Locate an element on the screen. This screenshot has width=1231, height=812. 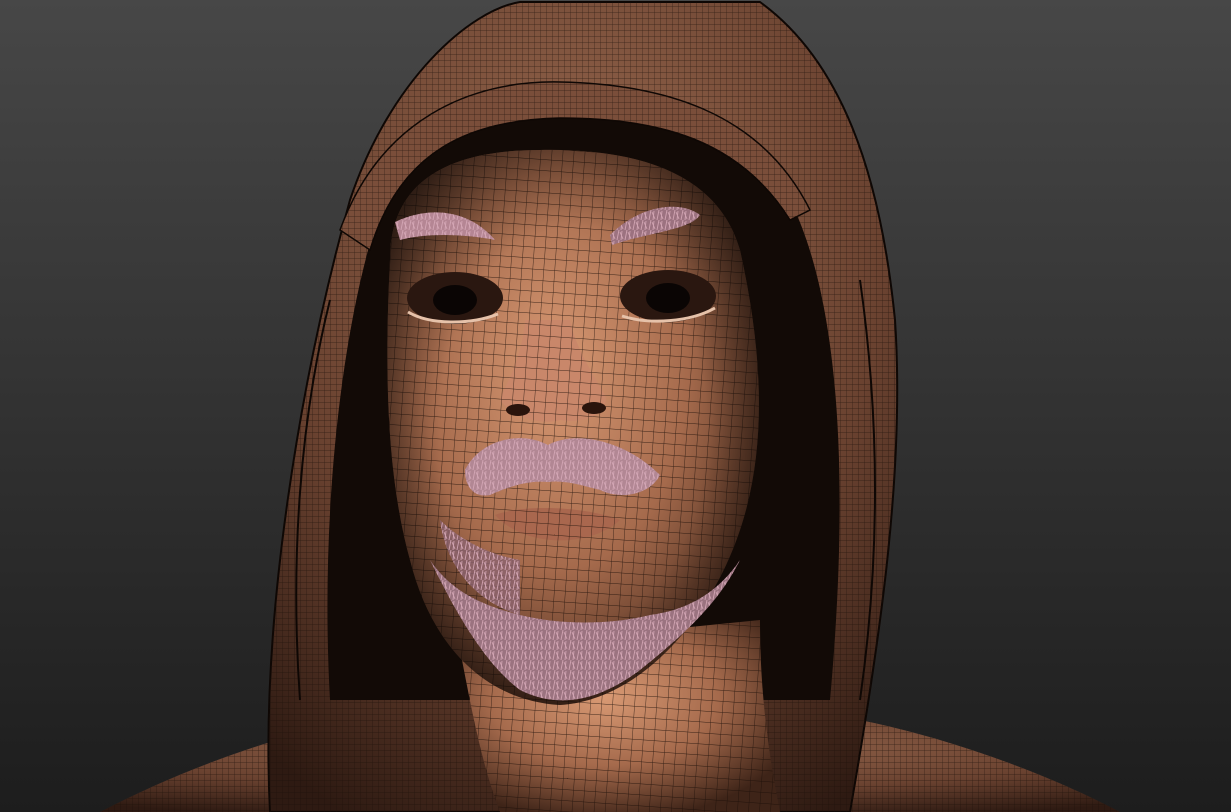
left-eye is located at coordinates (455, 298).